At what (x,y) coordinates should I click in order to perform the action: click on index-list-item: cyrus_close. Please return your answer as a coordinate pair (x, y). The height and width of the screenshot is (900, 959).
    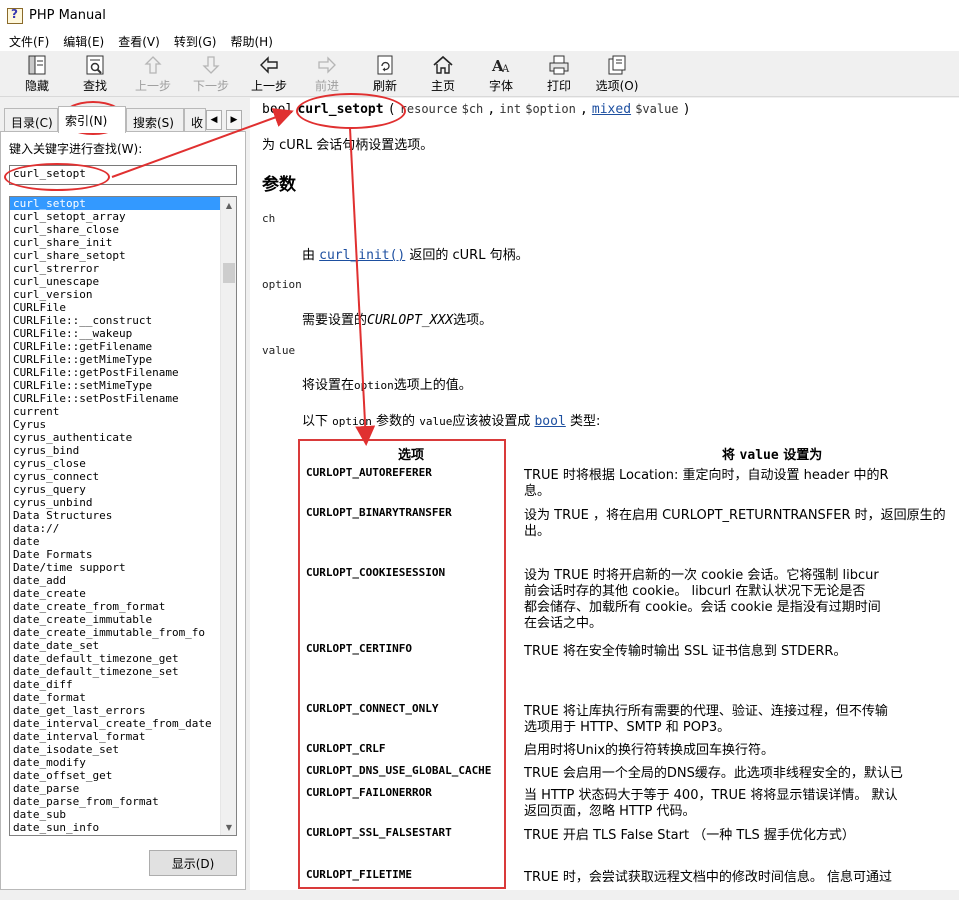
    Looking at the image, I should click on (115, 463).